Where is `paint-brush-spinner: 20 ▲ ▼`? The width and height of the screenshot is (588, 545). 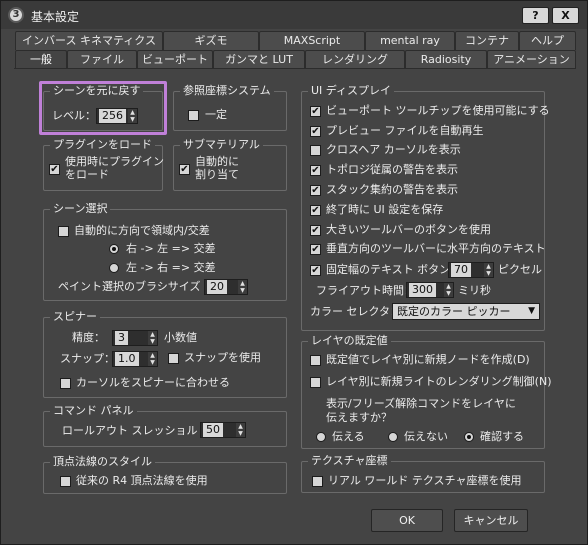
paint-brush-spinner: 20 ▲ ▼ is located at coordinates (226, 287).